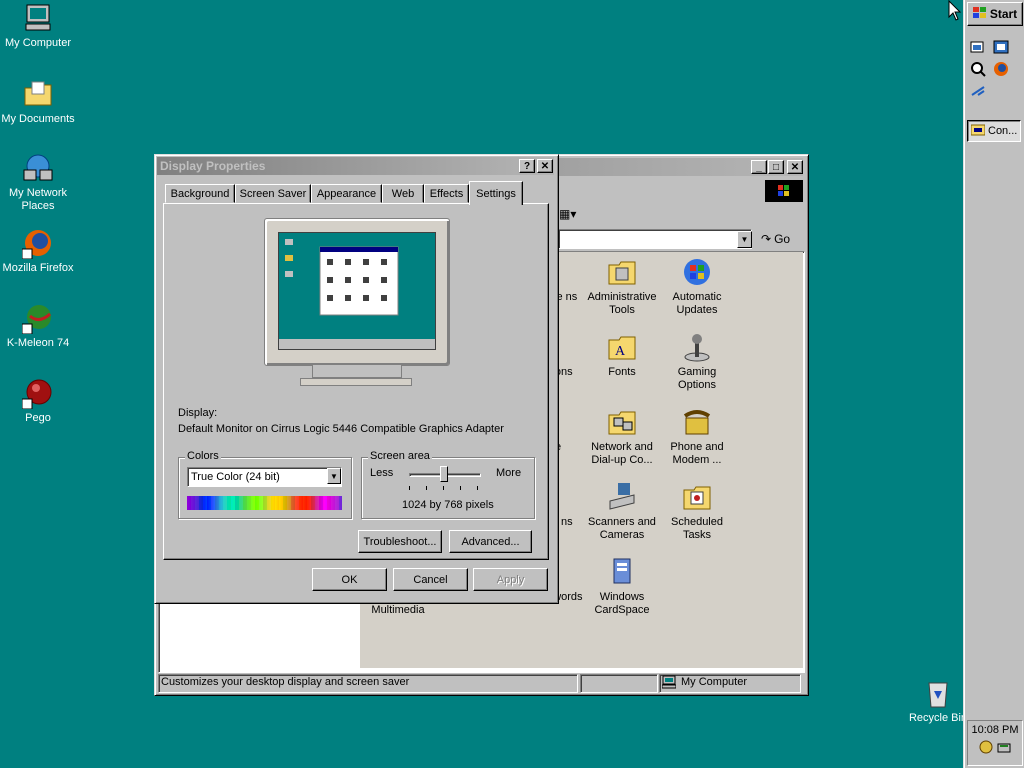  Describe the element at coordinates (527, 166) in the screenshot. I see `help-button: ?` at that location.